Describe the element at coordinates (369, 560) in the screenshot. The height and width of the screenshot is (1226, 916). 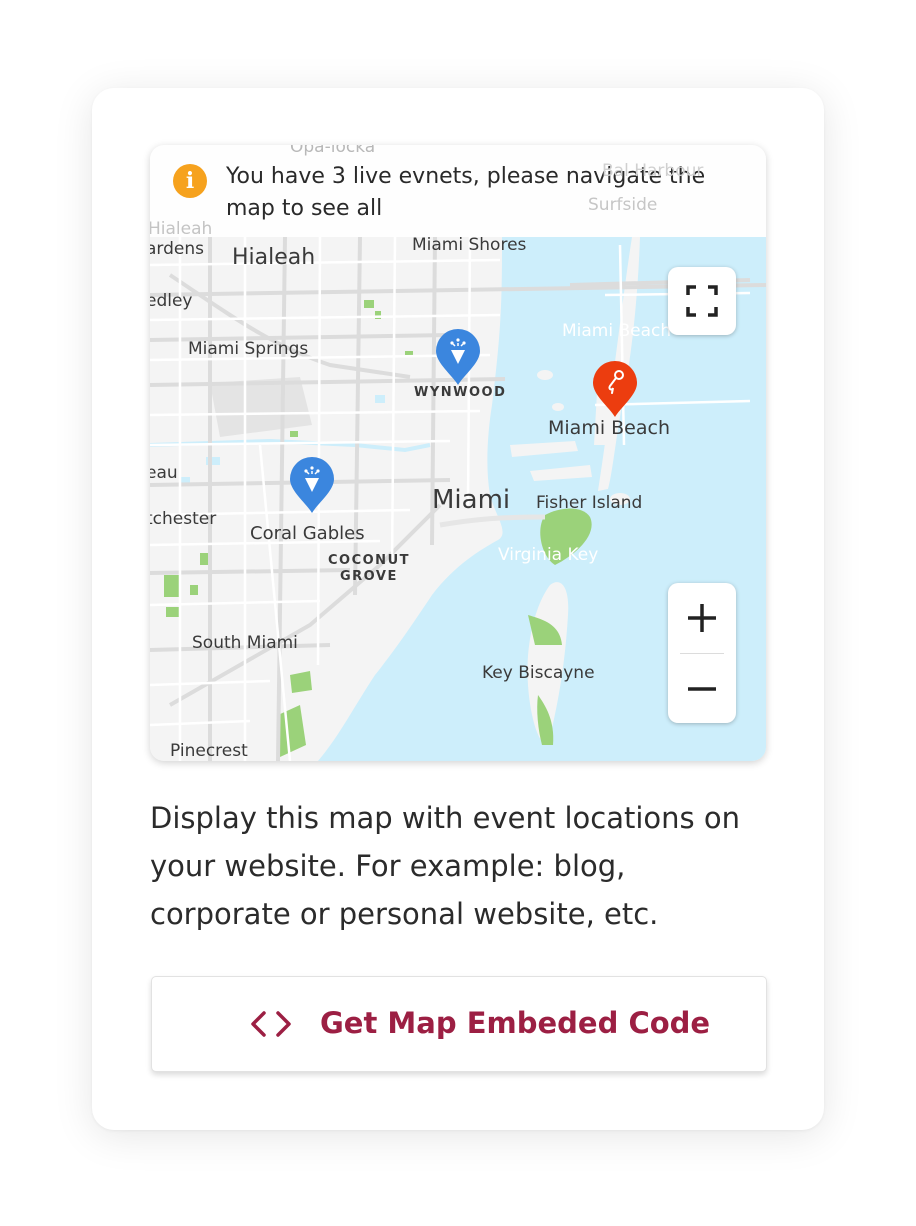
I see `map-label-coconut-grove-1: COCONUT` at that location.